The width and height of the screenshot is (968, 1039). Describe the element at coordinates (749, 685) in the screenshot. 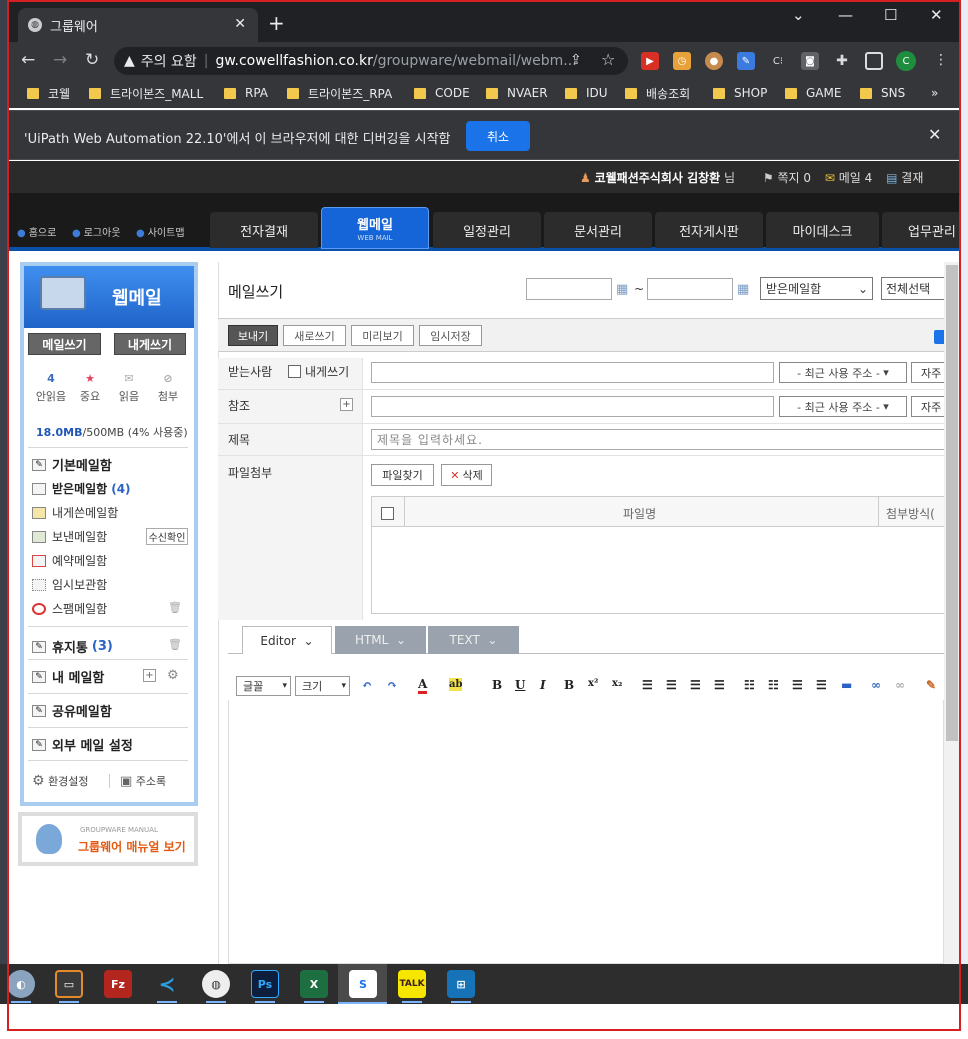

I see `ordered-list-icon: ☷` at that location.